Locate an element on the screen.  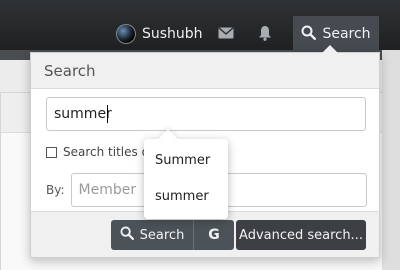
autocomplete-popup: Summer summer is located at coordinates (186, 174).